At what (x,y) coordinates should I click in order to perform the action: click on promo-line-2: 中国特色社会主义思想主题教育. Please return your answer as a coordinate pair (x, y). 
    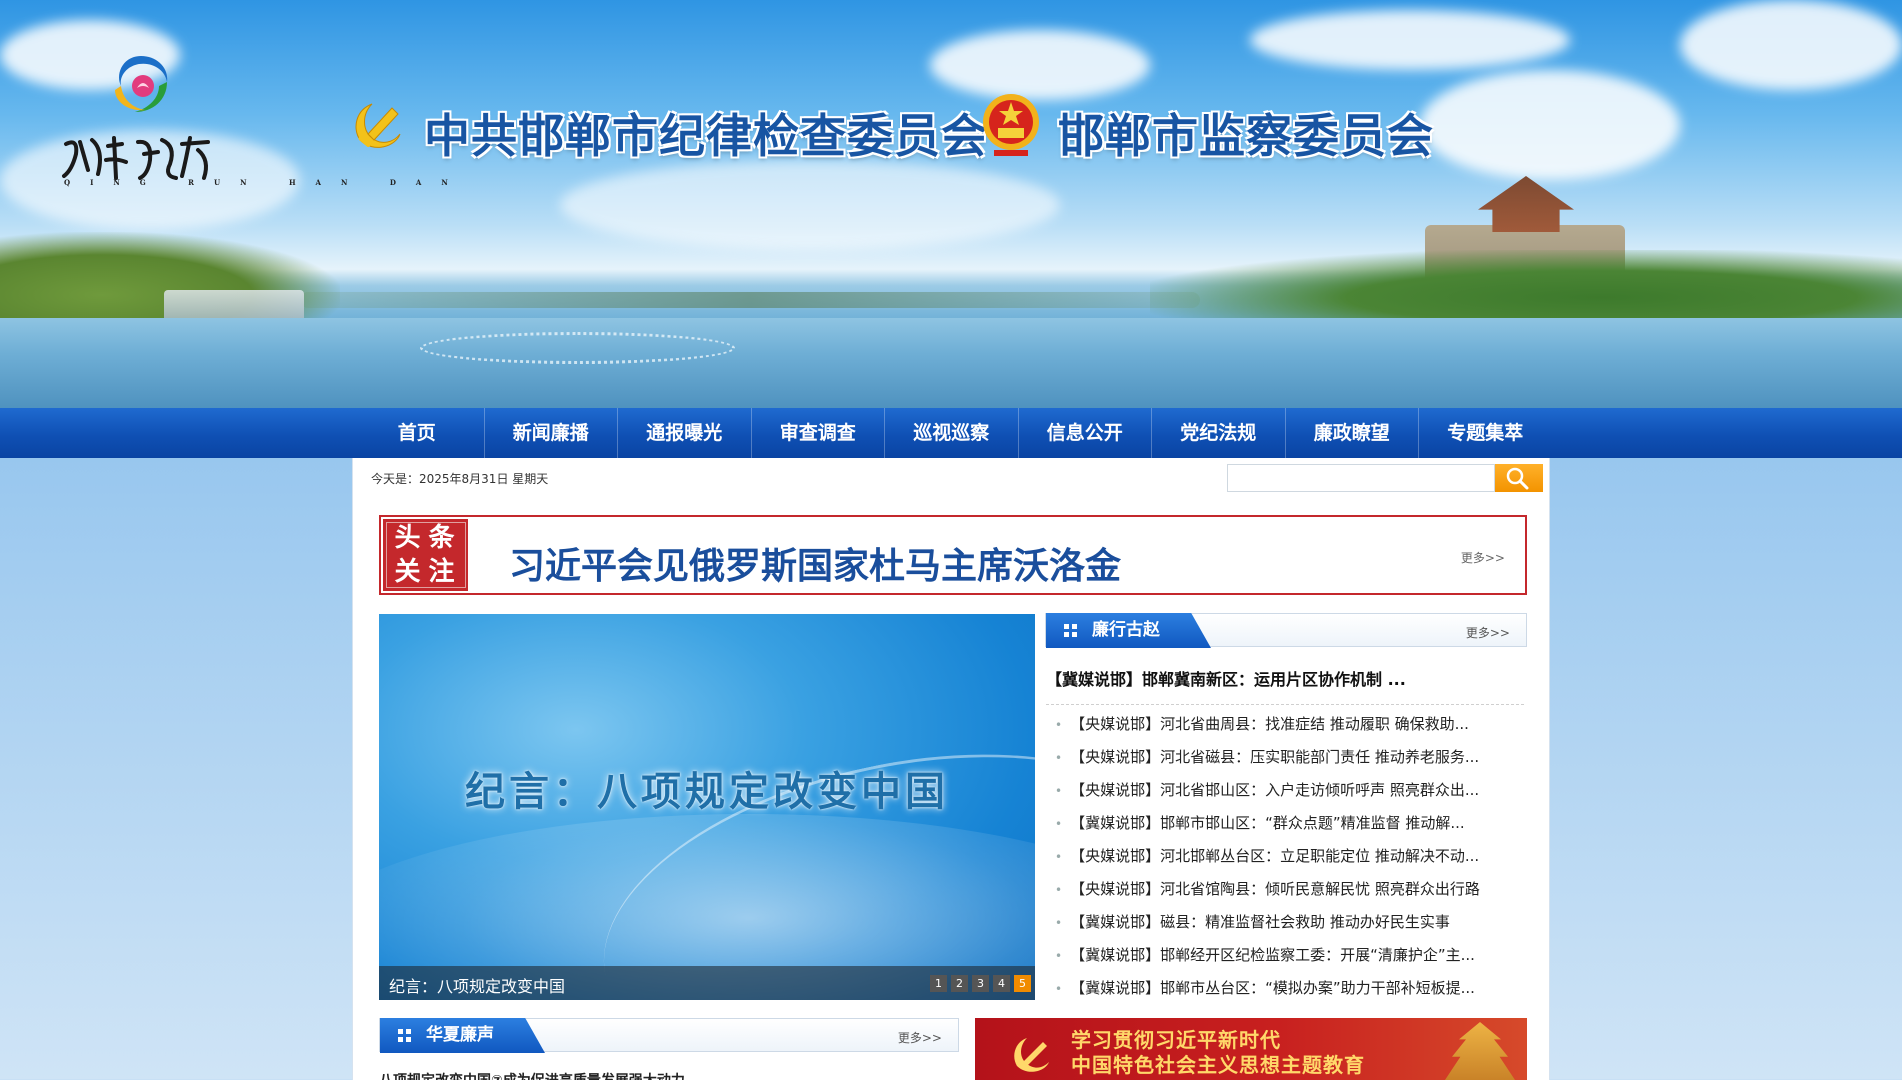
    Looking at the image, I should click on (1218, 1065).